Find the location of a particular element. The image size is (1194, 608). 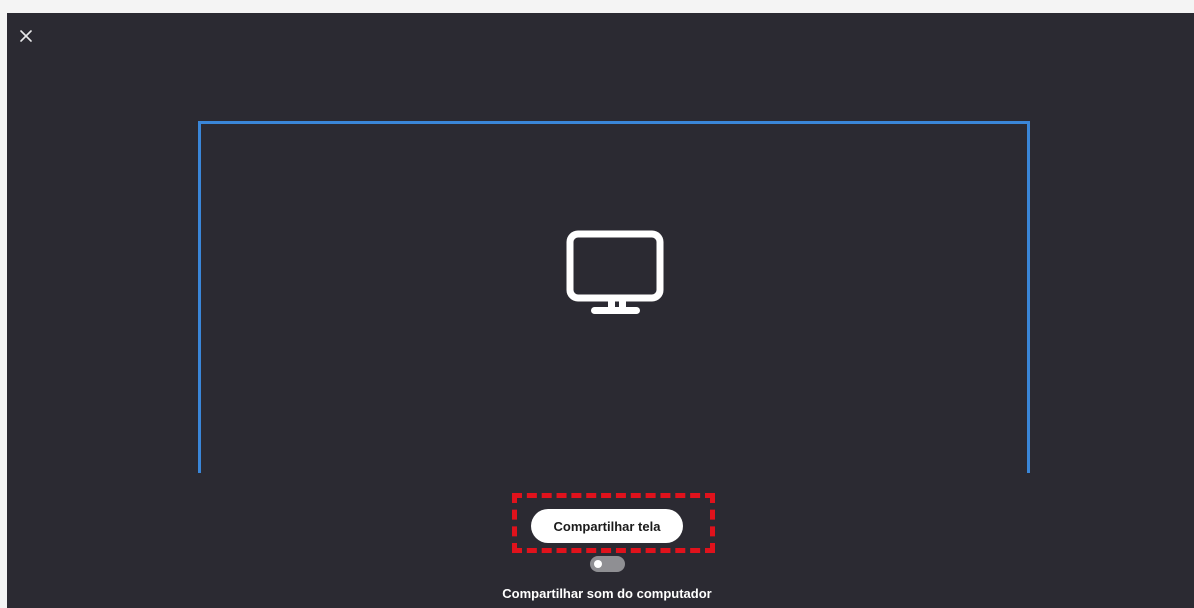

close-icon is located at coordinates (26, 36).